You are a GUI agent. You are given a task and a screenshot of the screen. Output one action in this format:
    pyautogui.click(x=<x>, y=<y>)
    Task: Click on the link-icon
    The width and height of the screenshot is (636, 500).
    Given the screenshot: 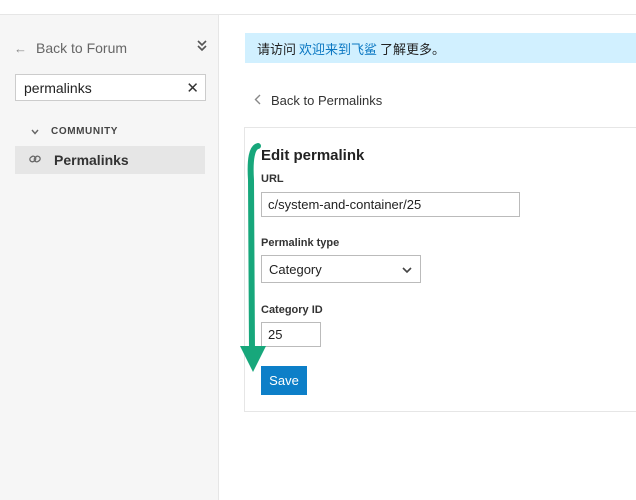 What is the action you would take?
    pyautogui.click(x=35, y=160)
    